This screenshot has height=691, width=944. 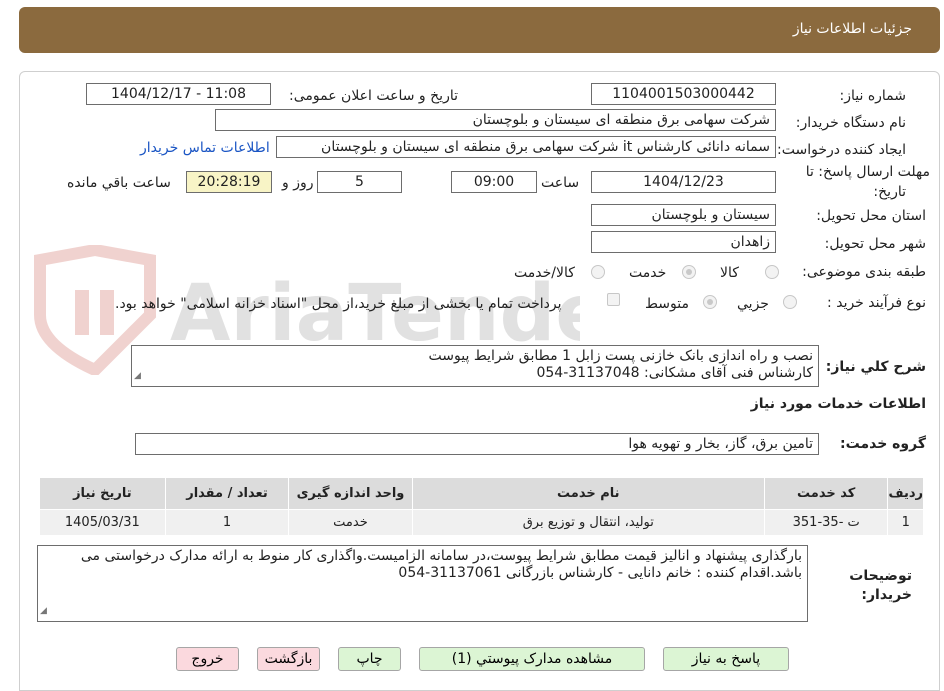 I want to click on deadline-date-field: 1404/12/23, so click(x=683, y=182).